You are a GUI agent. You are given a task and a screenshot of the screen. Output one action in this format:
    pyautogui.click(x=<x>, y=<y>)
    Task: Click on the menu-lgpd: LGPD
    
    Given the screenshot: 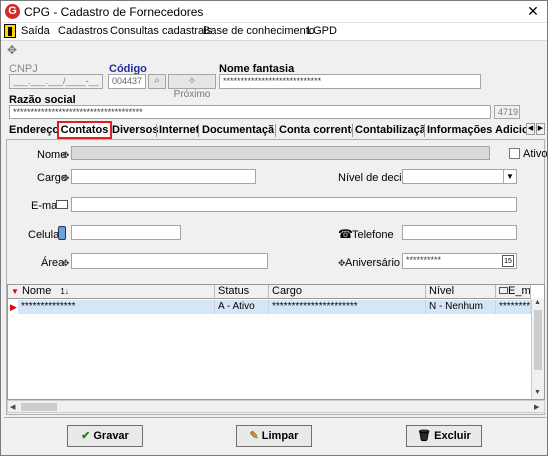 What is the action you would take?
    pyautogui.click(x=322, y=31)
    